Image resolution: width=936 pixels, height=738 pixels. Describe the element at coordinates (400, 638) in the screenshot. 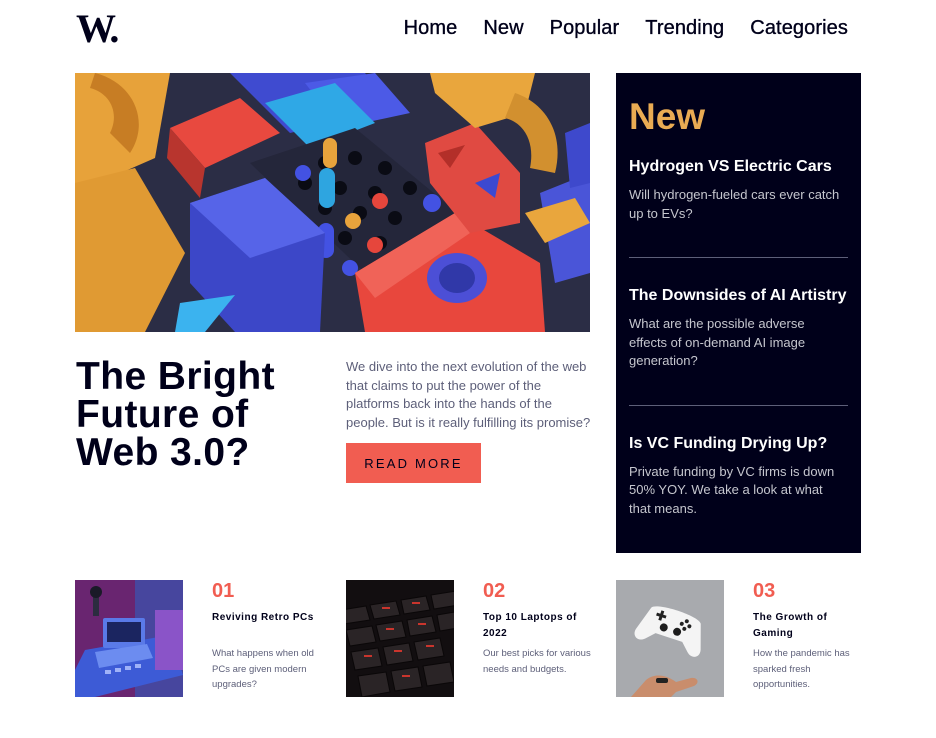

I see `laptop-keyboard-image` at that location.